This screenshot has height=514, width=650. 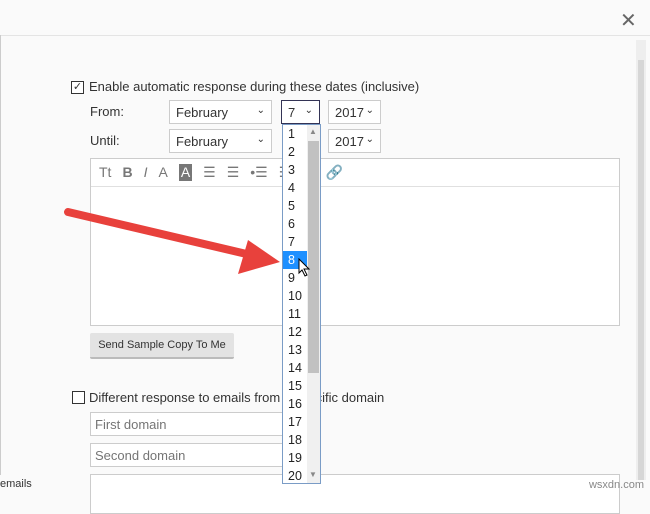 What do you see at coordinates (172, 241) in the screenshot?
I see `red-arrow-annotation` at bounding box center [172, 241].